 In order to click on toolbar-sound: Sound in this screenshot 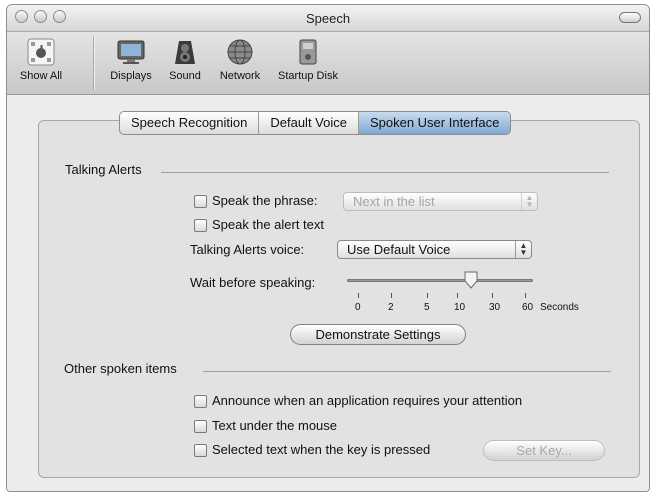, I will do `click(185, 59)`.